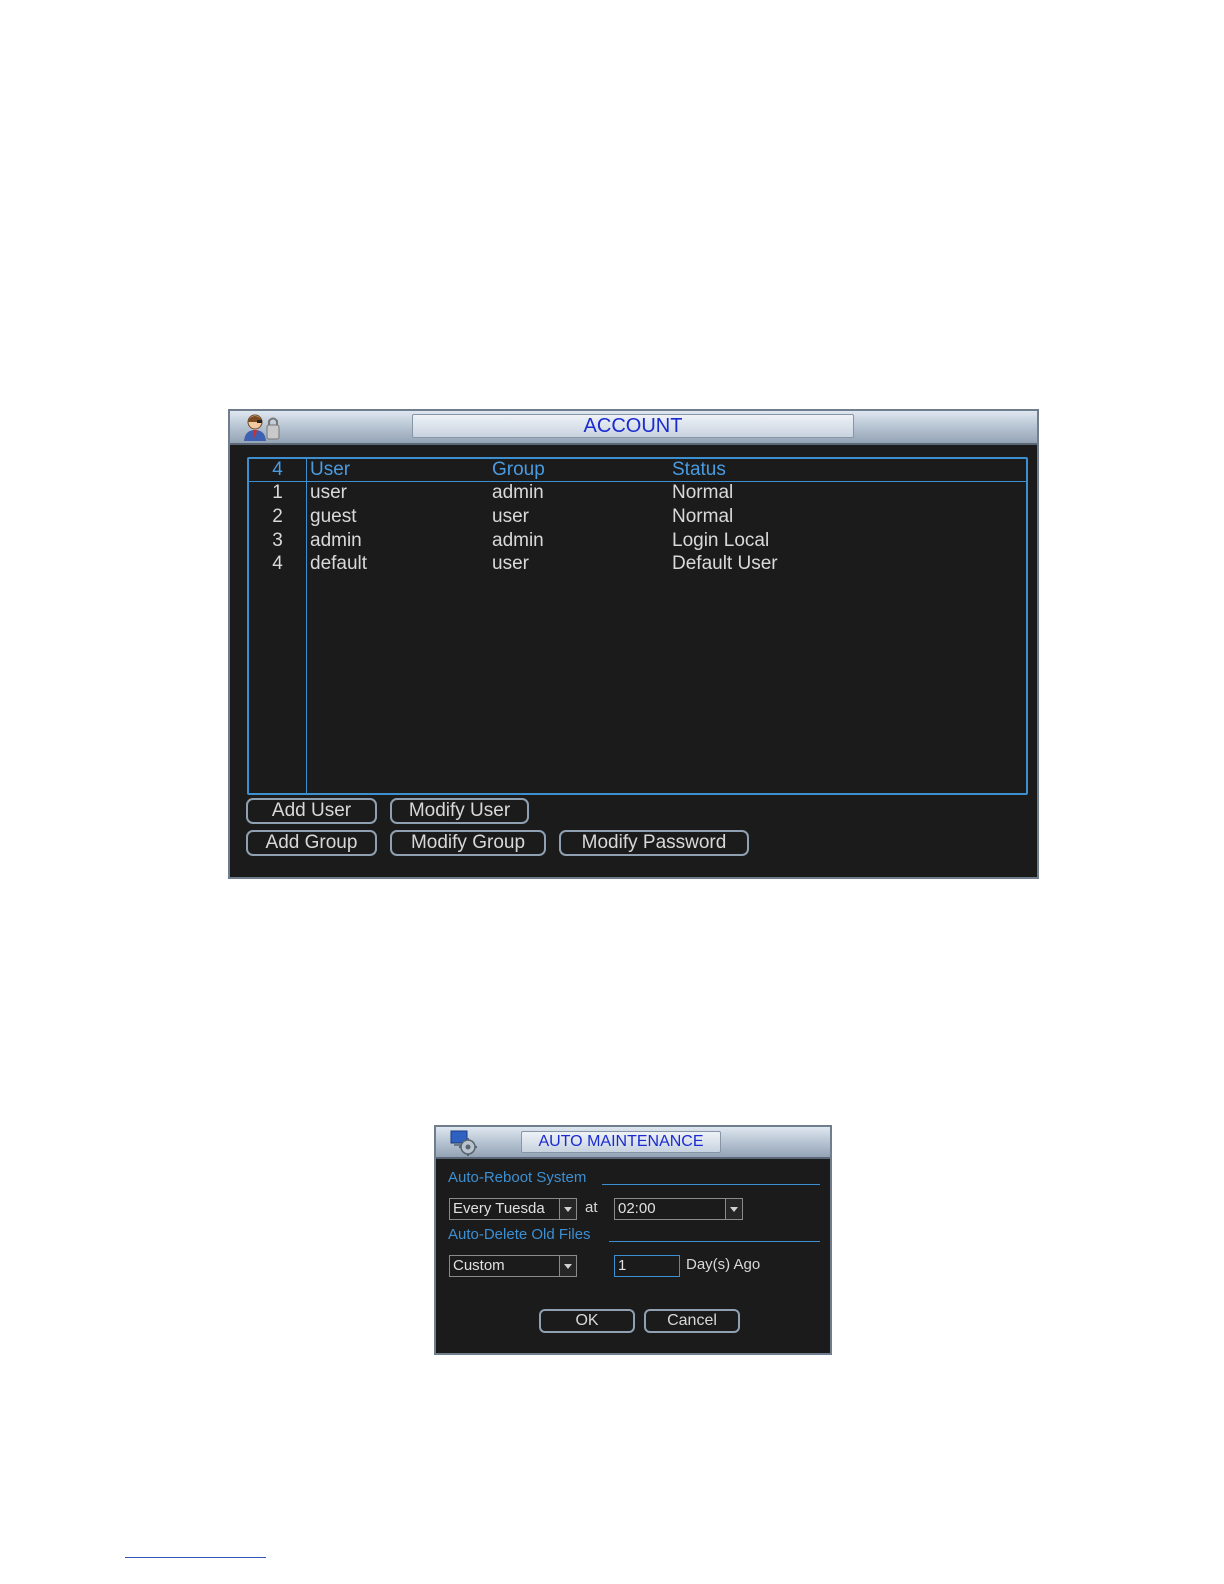 The image size is (1224, 1584). What do you see at coordinates (311, 843) in the screenshot?
I see `add-group-button: Add Group` at bounding box center [311, 843].